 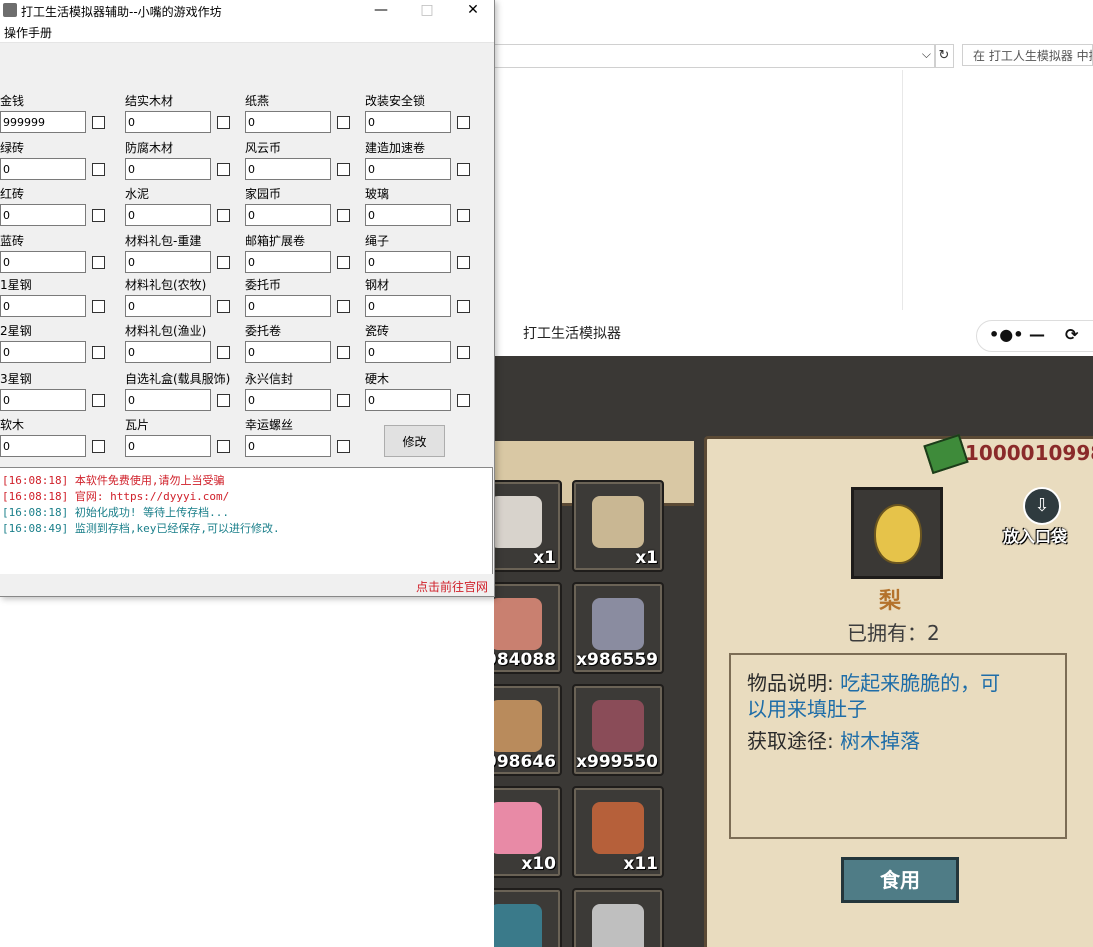 I want to click on inventory-slot: x10, so click(x=528, y=832).